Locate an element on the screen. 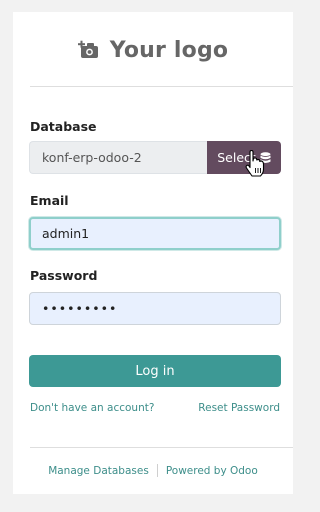  database-field: konf-erp-odoo-2 is located at coordinates (118, 157).